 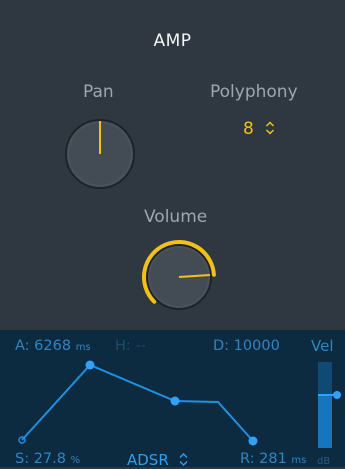 What do you see at coordinates (148, 460) in the screenshot?
I see `envelope-mode-label: ADSR` at bounding box center [148, 460].